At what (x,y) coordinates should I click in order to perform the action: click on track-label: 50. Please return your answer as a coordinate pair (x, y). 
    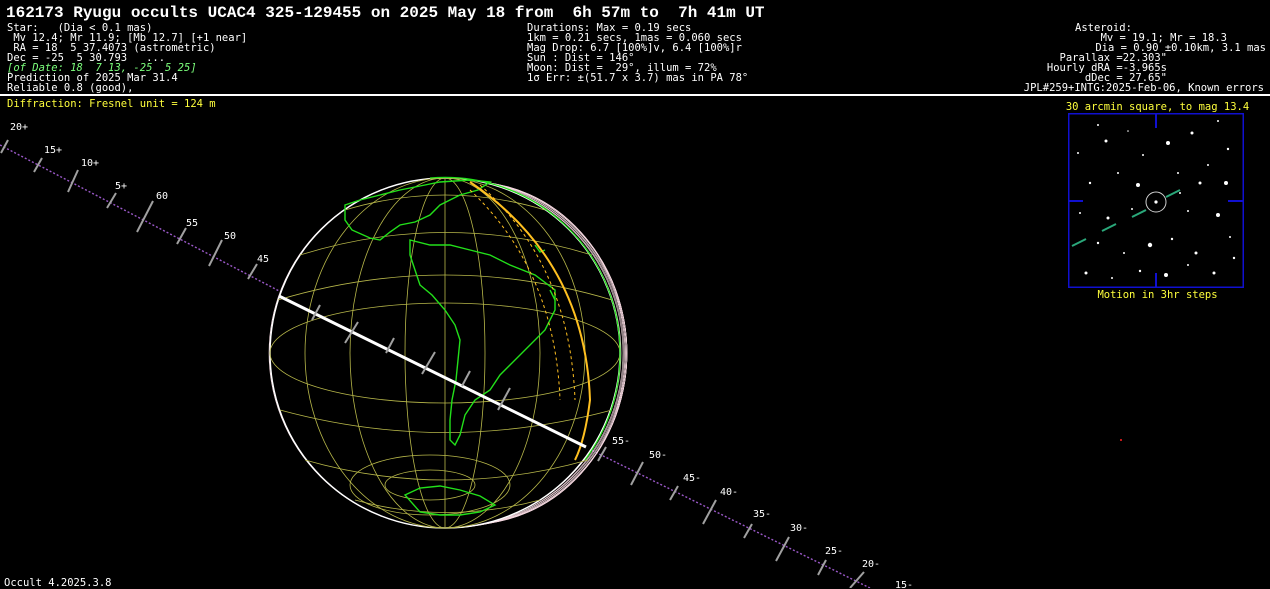
    Looking at the image, I should click on (230, 236).